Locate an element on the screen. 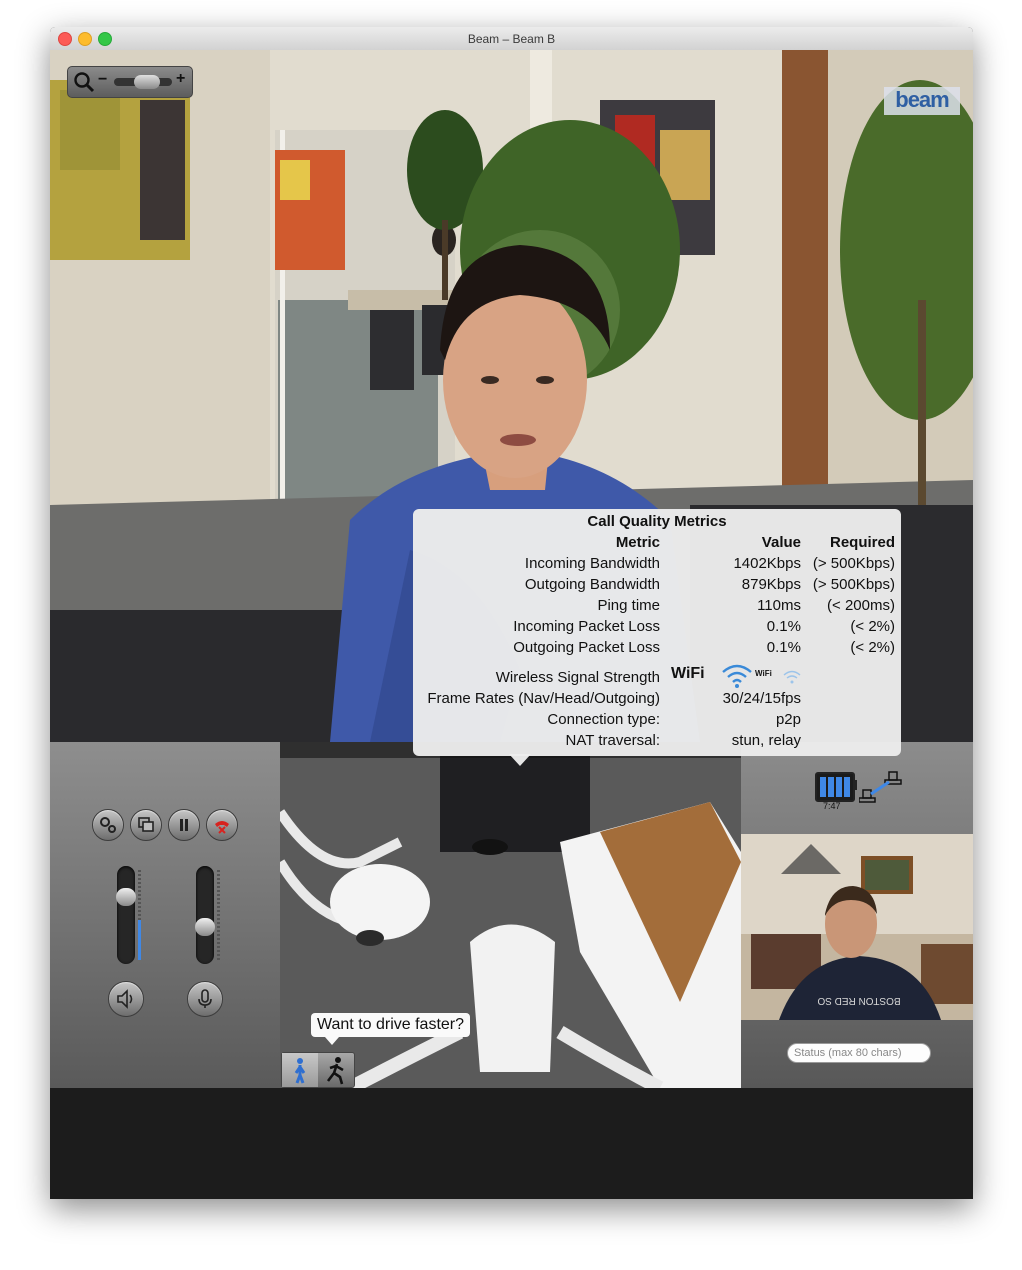 Image resolution: width=1022 pixels, height=1270 pixels. hangup-button is located at coordinates (222, 825).